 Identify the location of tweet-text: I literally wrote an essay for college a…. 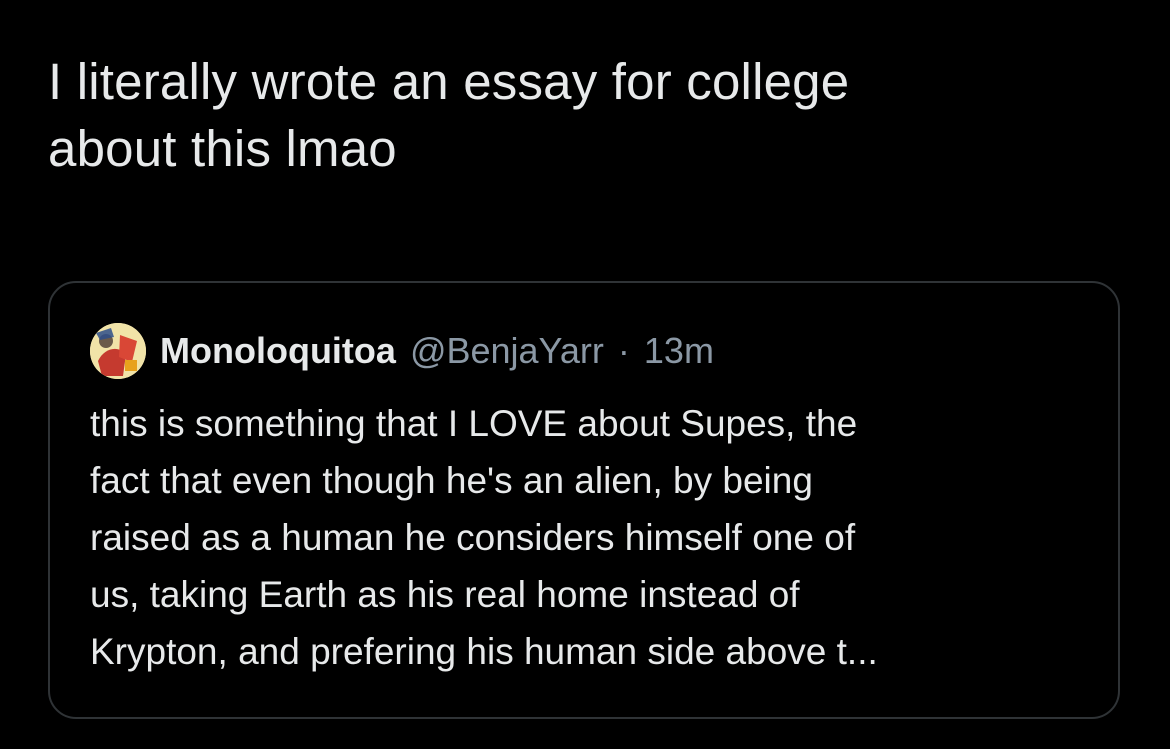
(449, 115).